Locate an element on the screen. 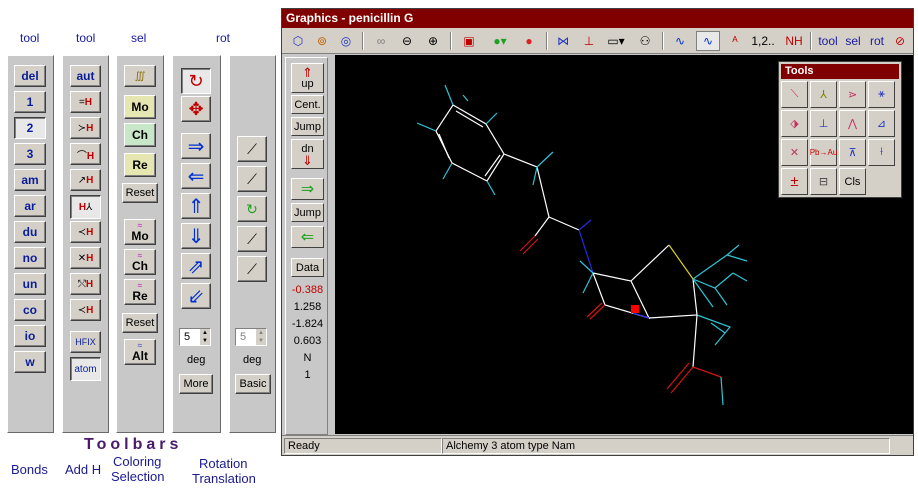 This screenshot has width=918, height=490. jump-button-2: Jump is located at coordinates (307, 212).